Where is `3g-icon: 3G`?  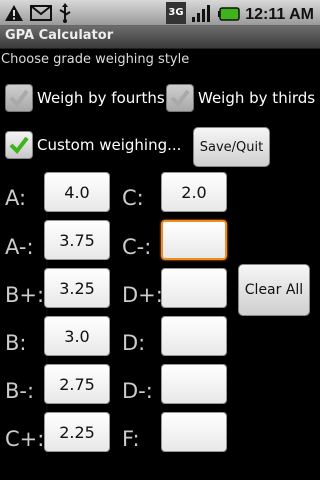
3g-icon: 3G is located at coordinates (176, 15).